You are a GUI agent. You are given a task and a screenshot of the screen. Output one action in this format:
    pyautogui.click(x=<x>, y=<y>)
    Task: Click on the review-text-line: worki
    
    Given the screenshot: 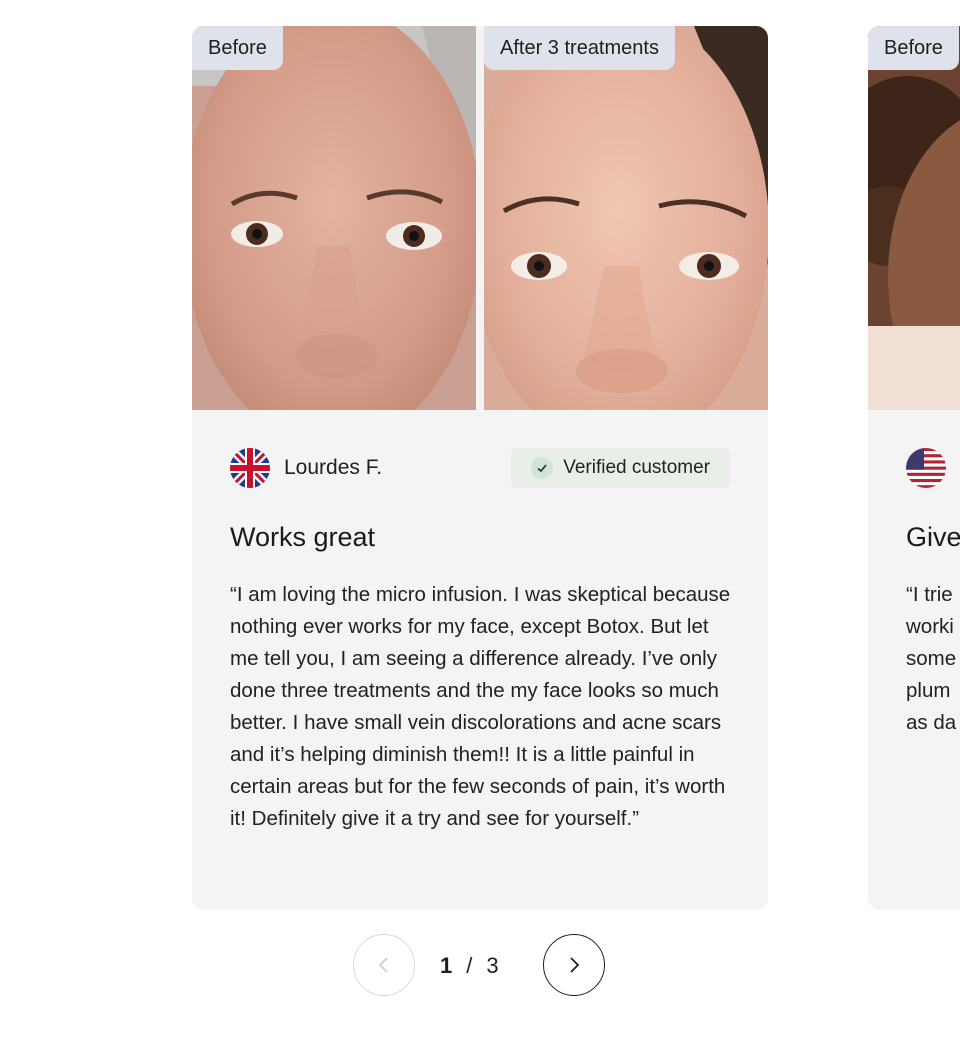 What is the action you would take?
    pyautogui.click(x=930, y=626)
    